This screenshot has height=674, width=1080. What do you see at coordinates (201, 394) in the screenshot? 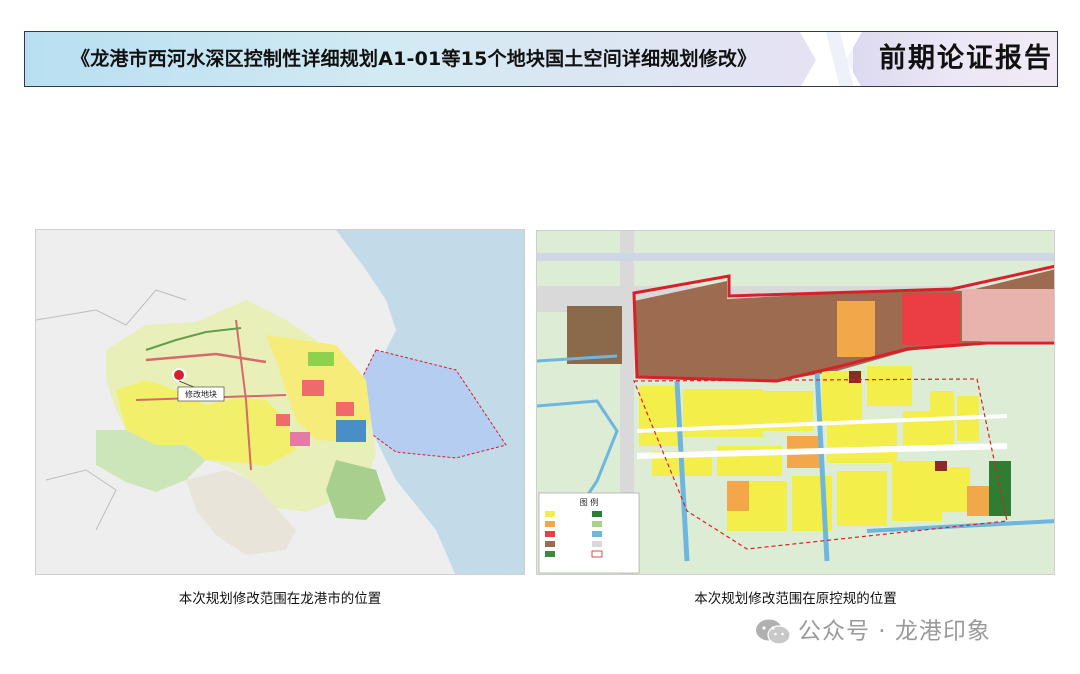
I see `modified-plot-marker-label: 修改地块` at bounding box center [201, 394].